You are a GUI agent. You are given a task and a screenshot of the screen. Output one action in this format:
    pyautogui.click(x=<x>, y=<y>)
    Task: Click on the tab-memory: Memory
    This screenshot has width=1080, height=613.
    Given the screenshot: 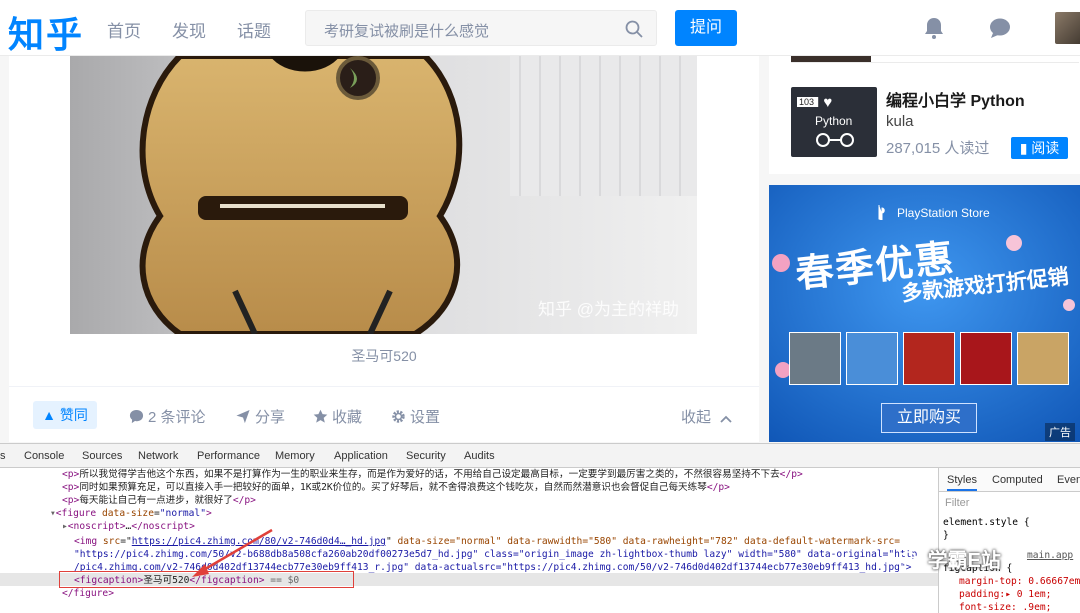 What is the action you would take?
    pyautogui.click(x=295, y=456)
    